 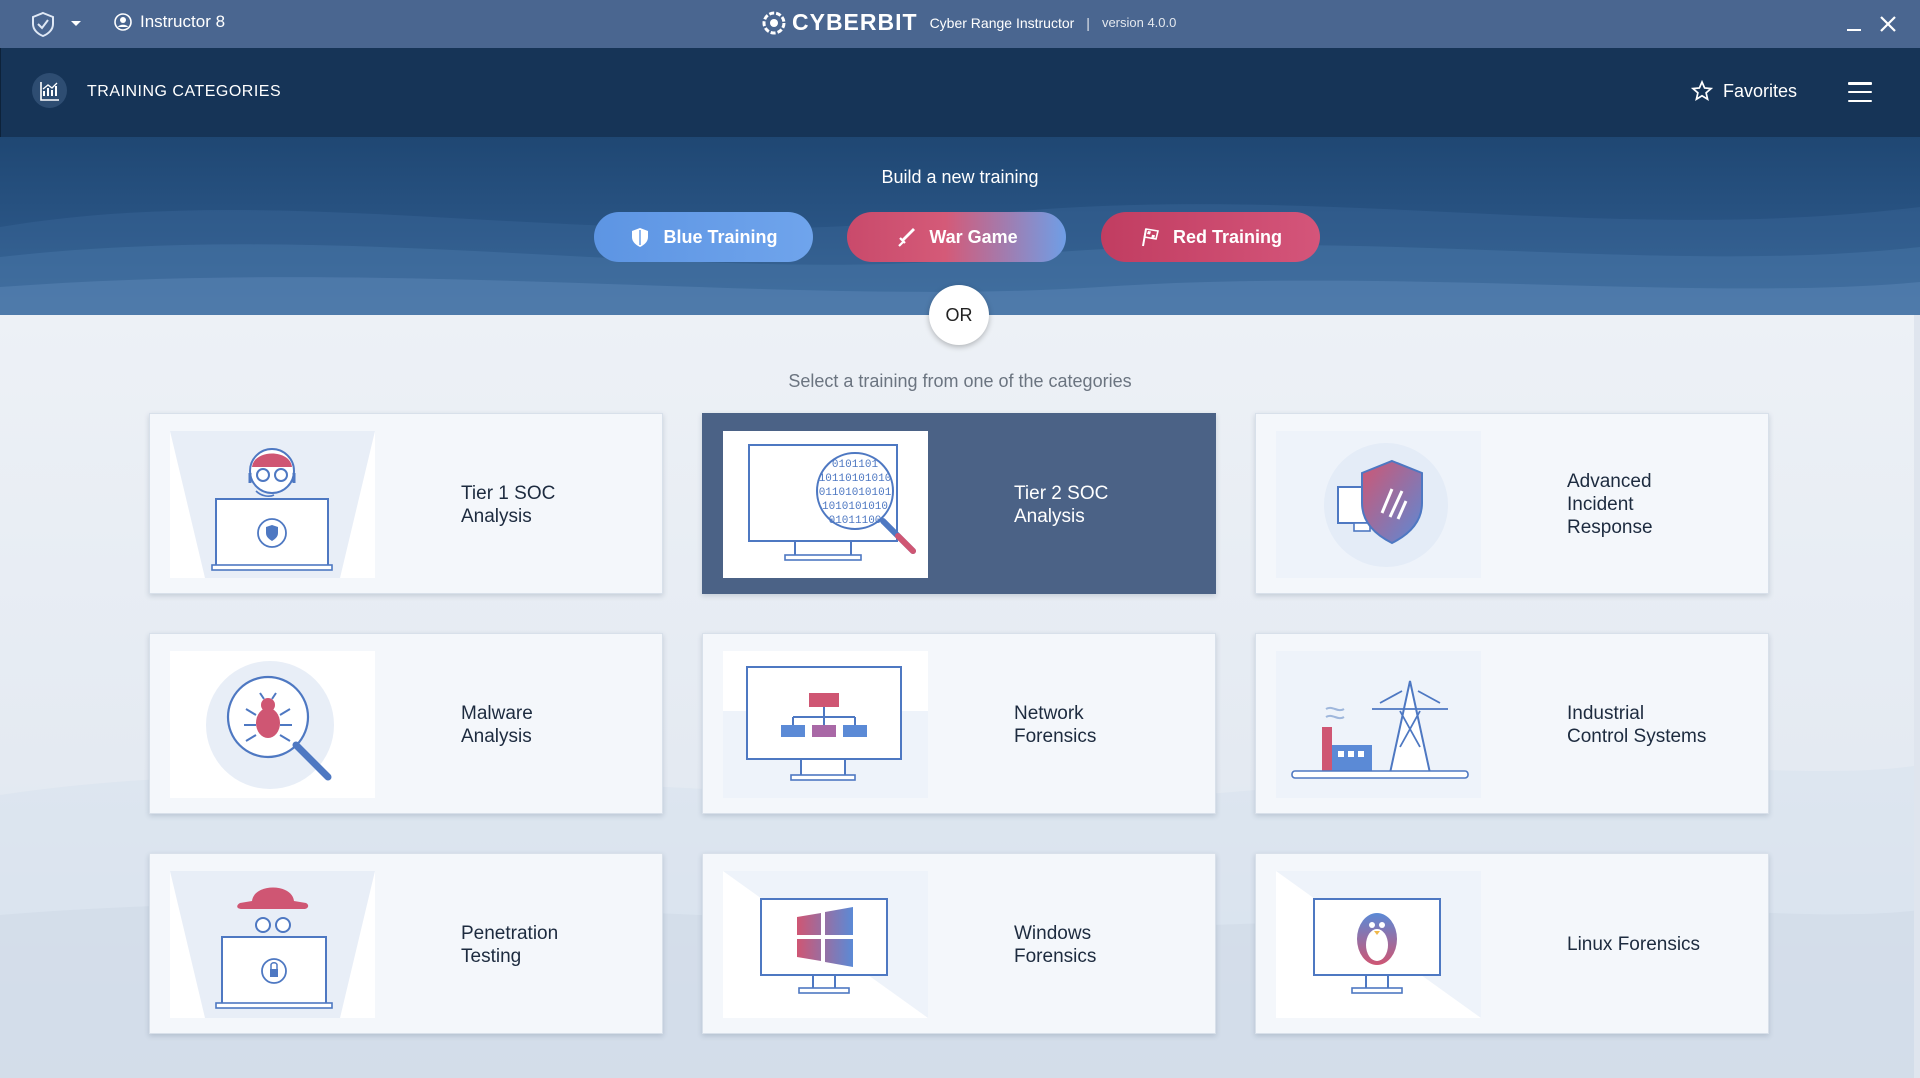 What do you see at coordinates (959, 723) in the screenshot?
I see `category-card-network-forensics: Network Forensics` at bounding box center [959, 723].